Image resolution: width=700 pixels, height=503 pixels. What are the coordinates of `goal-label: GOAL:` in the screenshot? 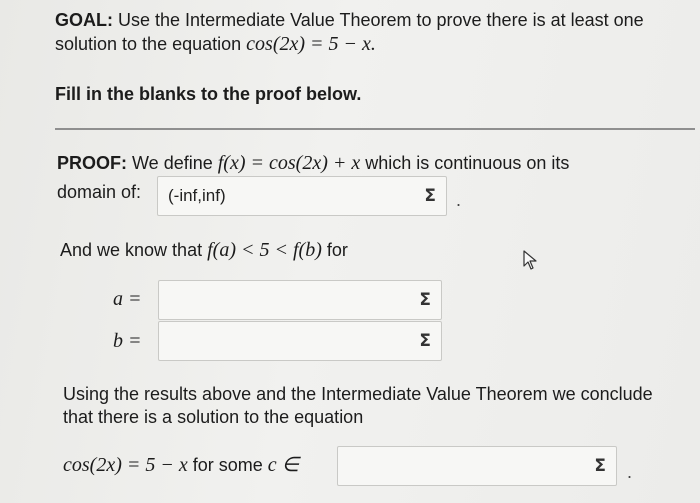 It's located at (84, 20).